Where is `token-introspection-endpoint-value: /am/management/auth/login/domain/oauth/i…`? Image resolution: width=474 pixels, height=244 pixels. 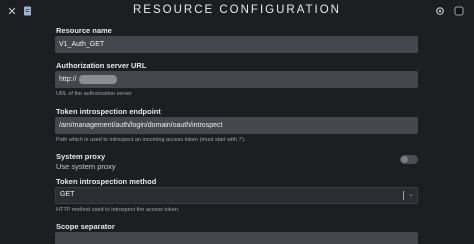 token-introspection-endpoint-value: /am/management/auth/login/domain/oauth/i… is located at coordinates (141, 125).